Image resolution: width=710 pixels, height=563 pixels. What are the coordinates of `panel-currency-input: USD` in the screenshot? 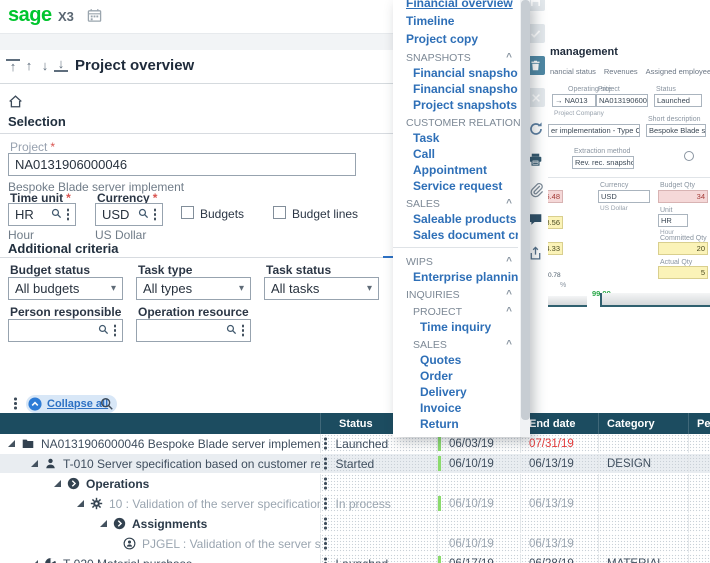 It's located at (624, 196).